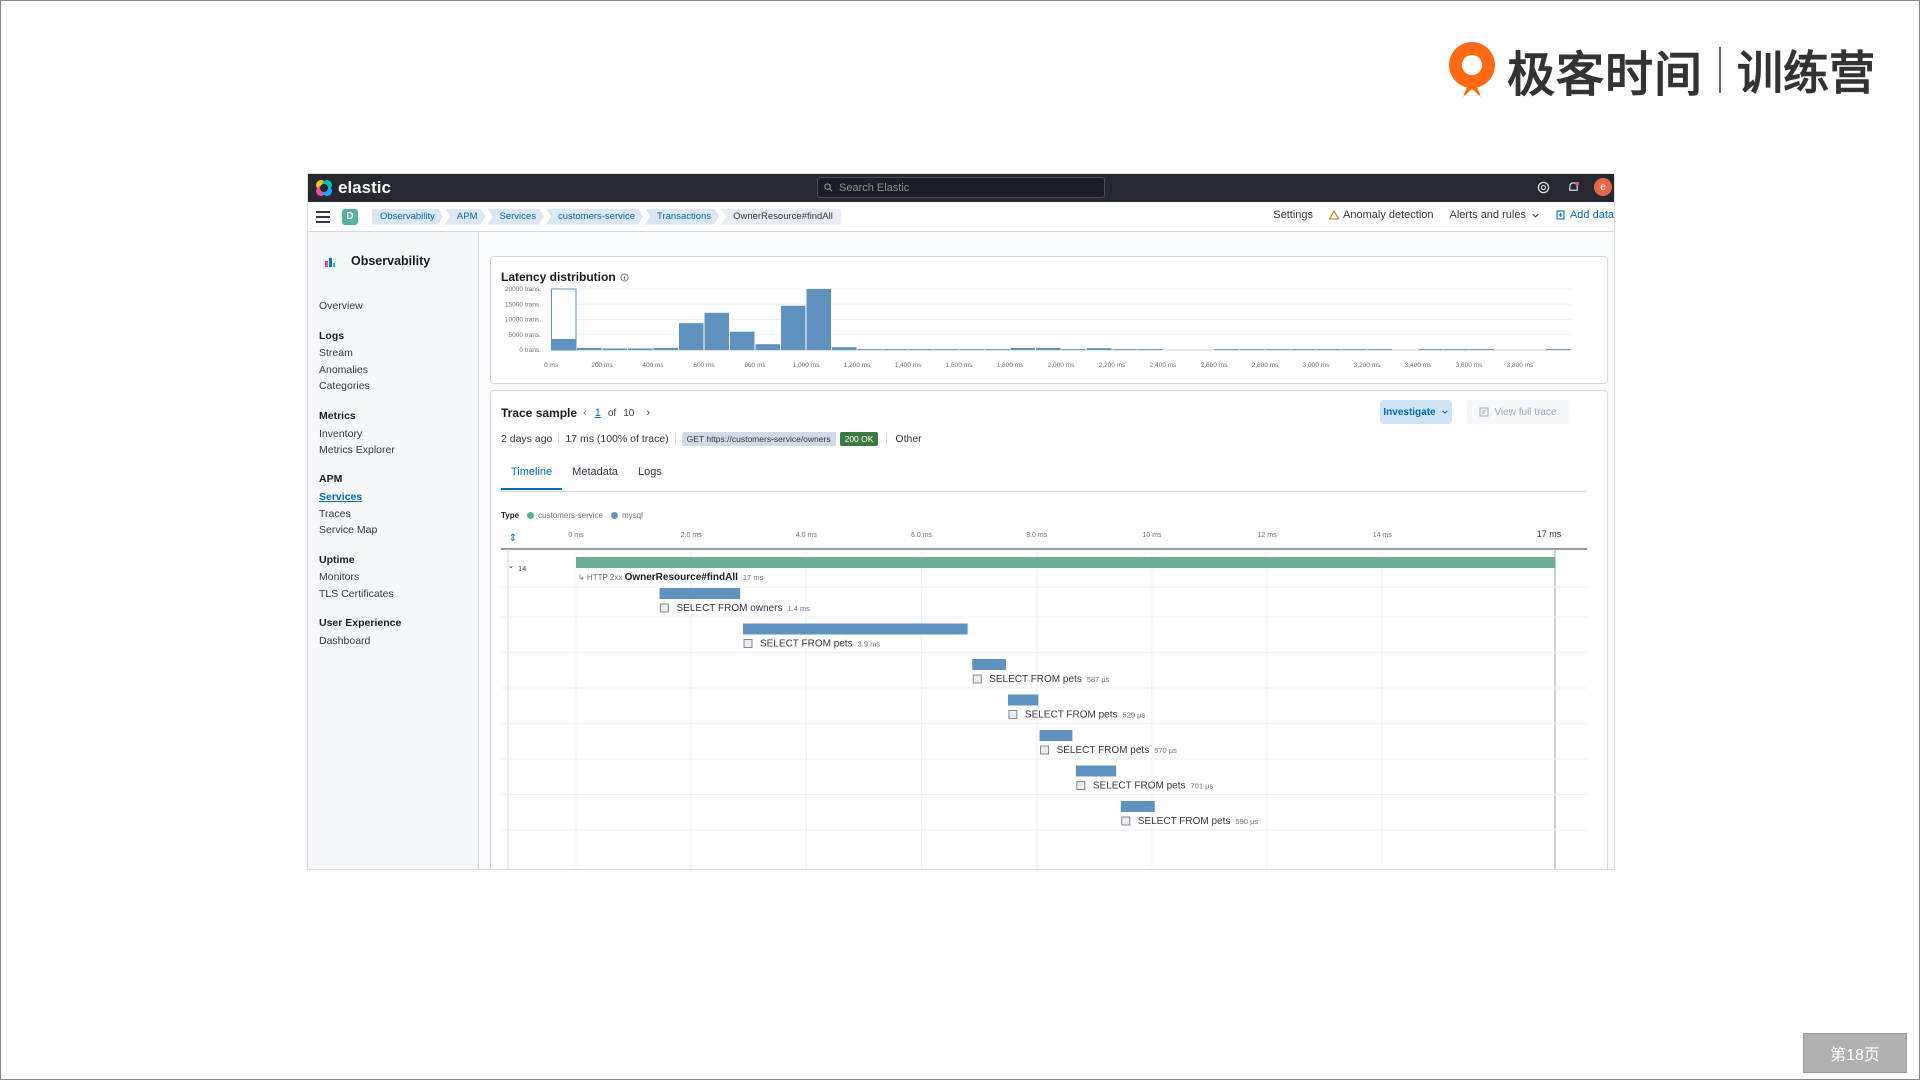 The height and width of the screenshot is (1080, 1920). Describe the element at coordinates (513, 538) in the screenshot. I see `collapse-all-icon: ⇕` at that location.